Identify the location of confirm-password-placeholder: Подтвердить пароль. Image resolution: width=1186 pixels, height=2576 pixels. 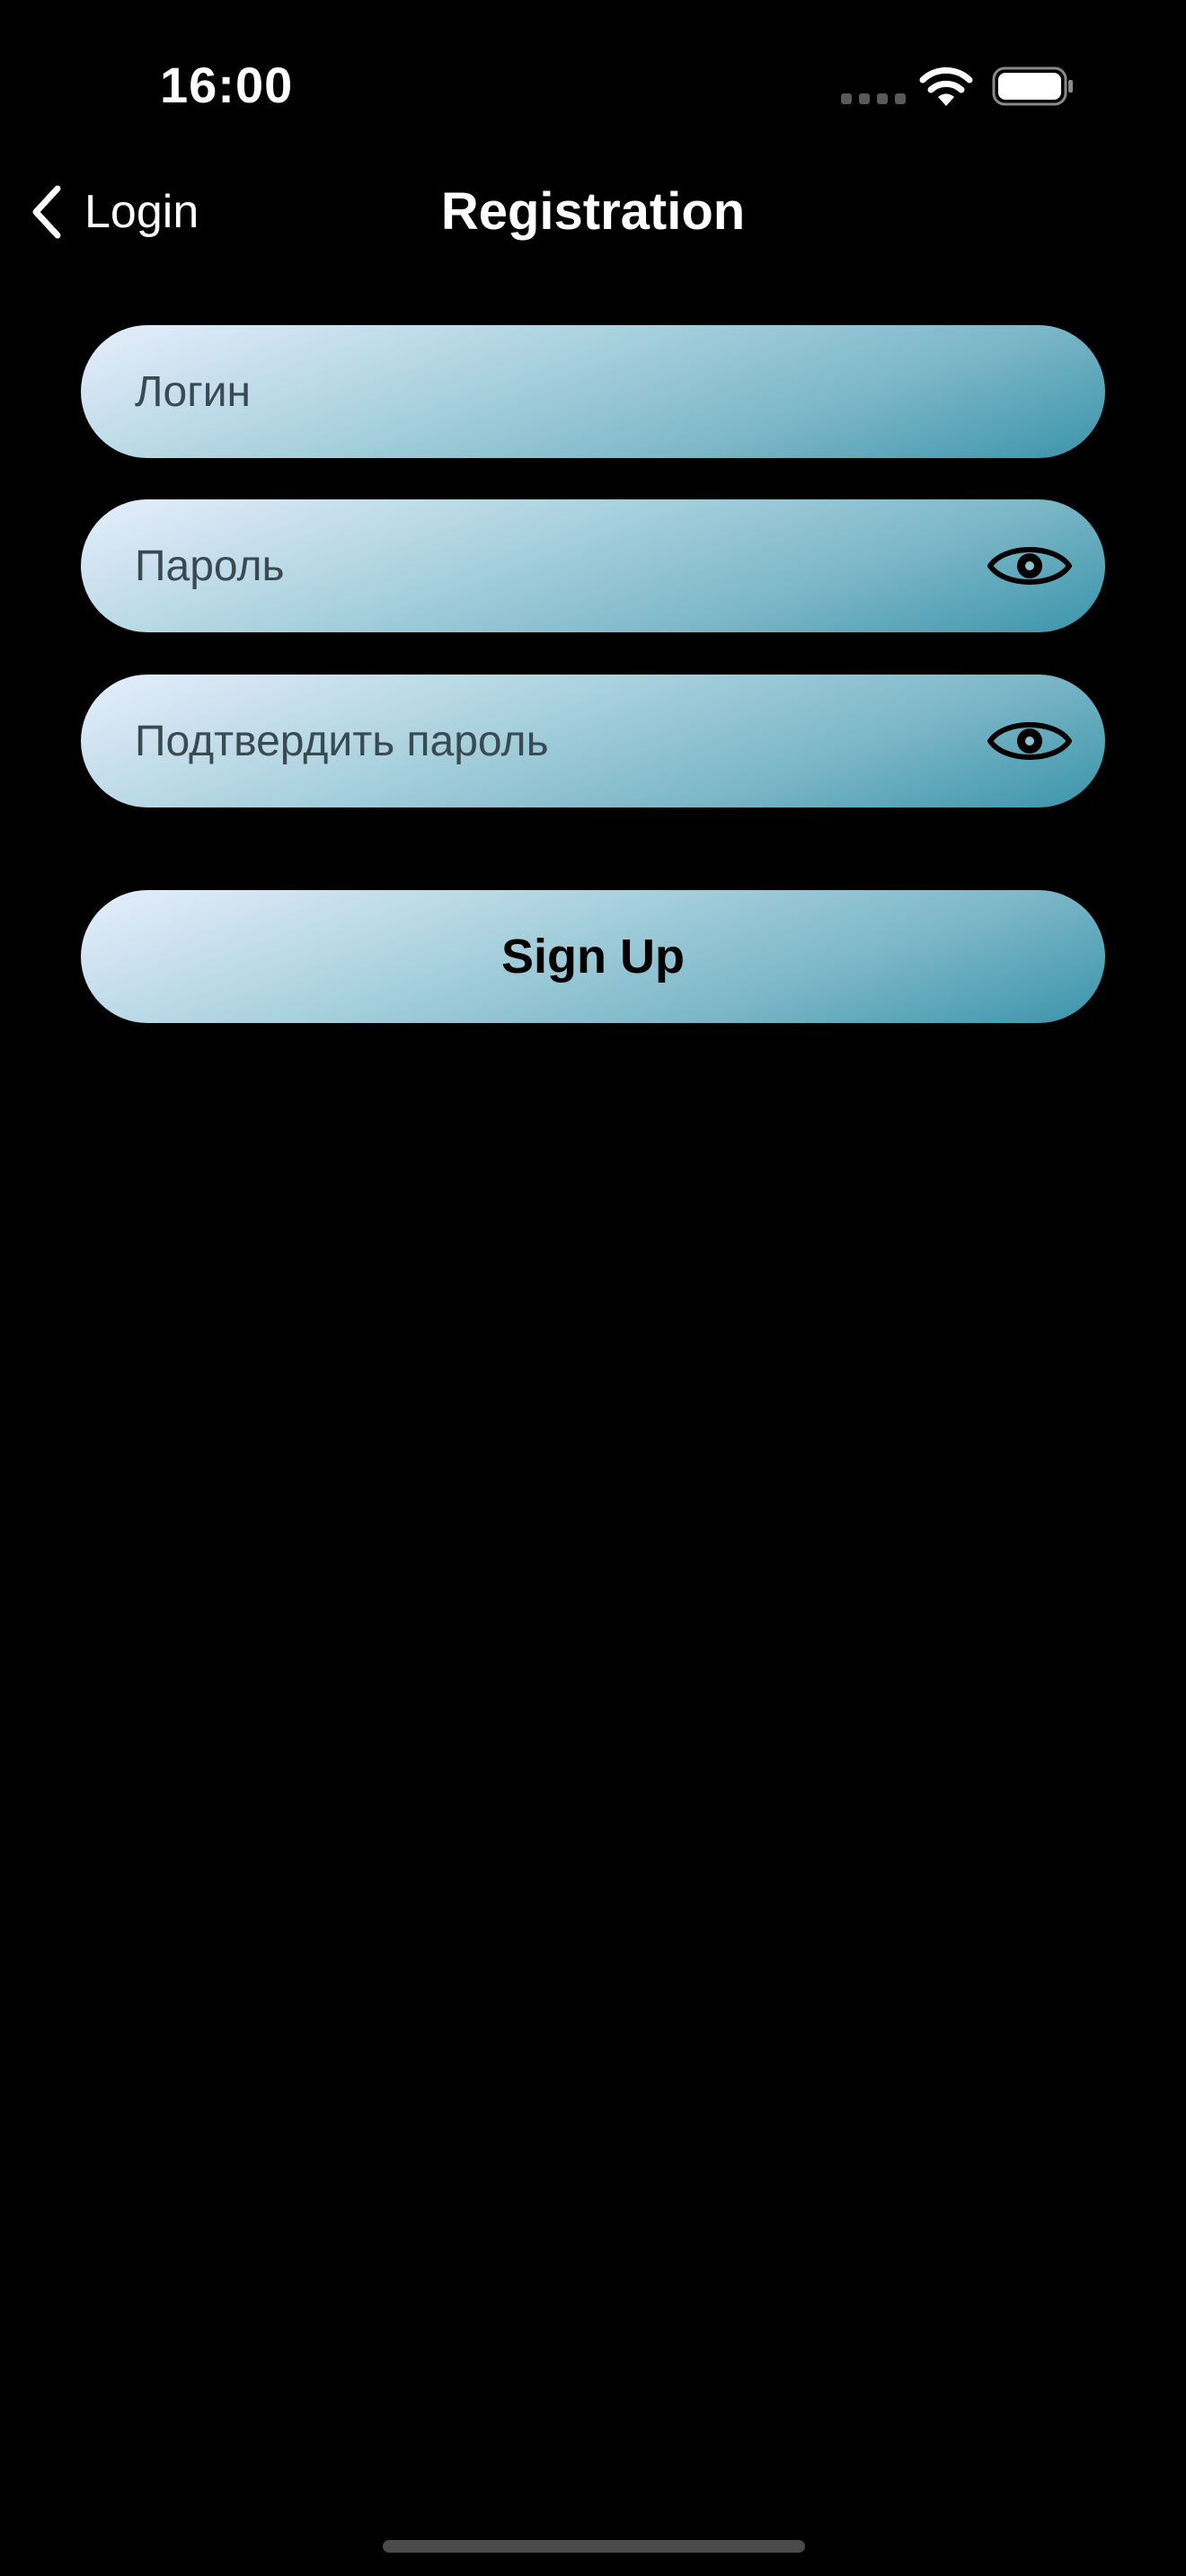
(342, 741).